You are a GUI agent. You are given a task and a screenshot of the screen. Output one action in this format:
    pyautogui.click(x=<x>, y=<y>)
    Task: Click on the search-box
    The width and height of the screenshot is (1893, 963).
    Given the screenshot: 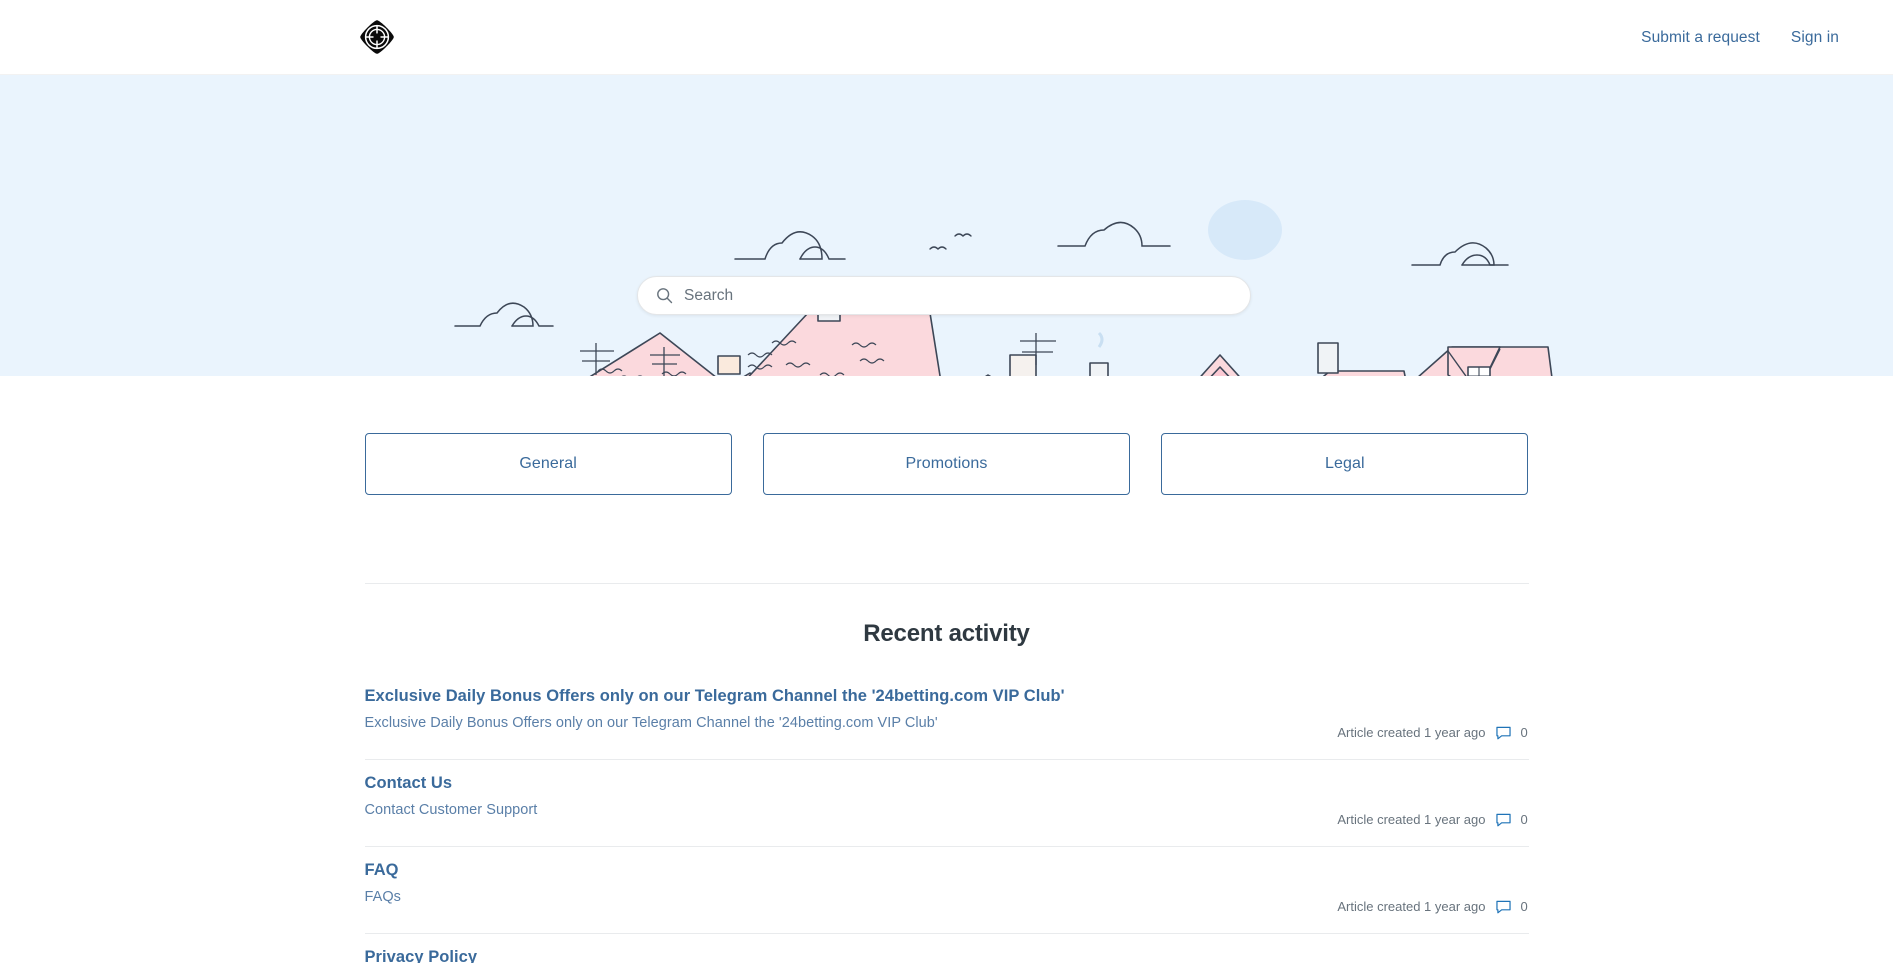 What is the action you would take?
    pyautogui.click(x=944, y=295)
    